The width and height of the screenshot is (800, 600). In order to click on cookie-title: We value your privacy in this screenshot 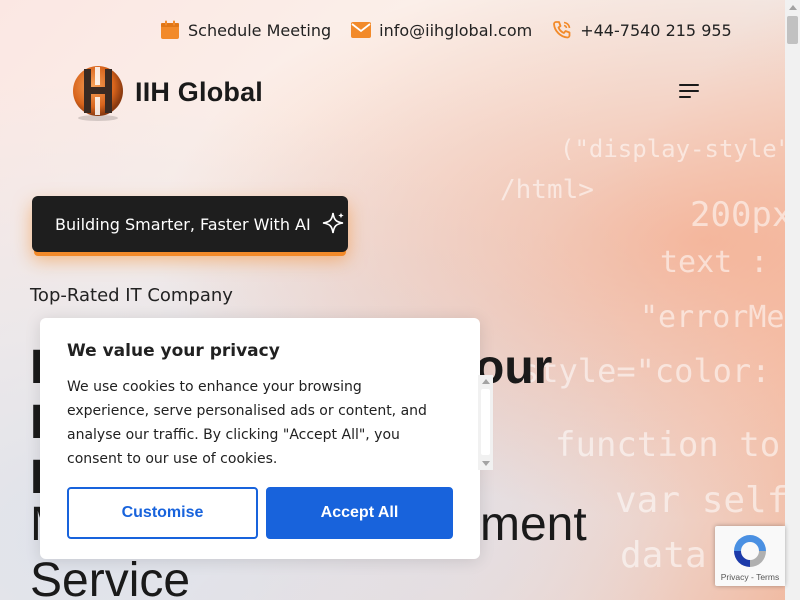, I will do `click(173, 351)`.